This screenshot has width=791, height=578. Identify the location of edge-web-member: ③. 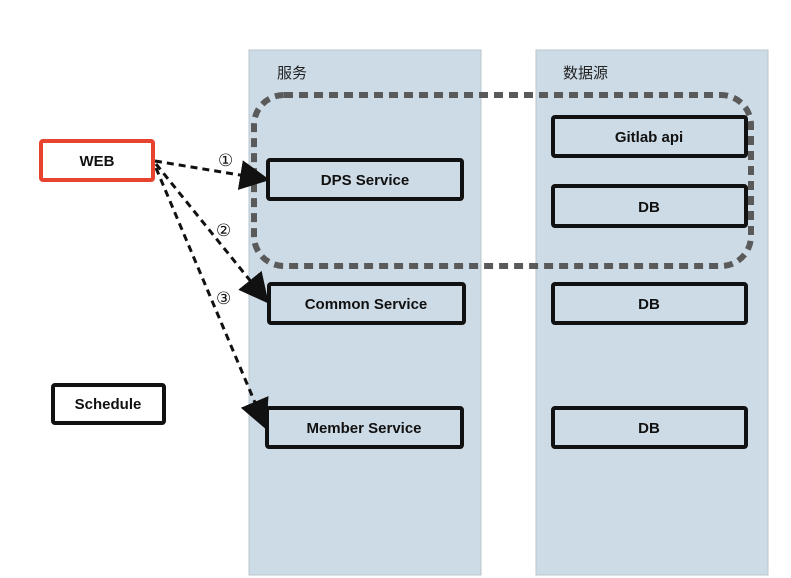
(211, 298).